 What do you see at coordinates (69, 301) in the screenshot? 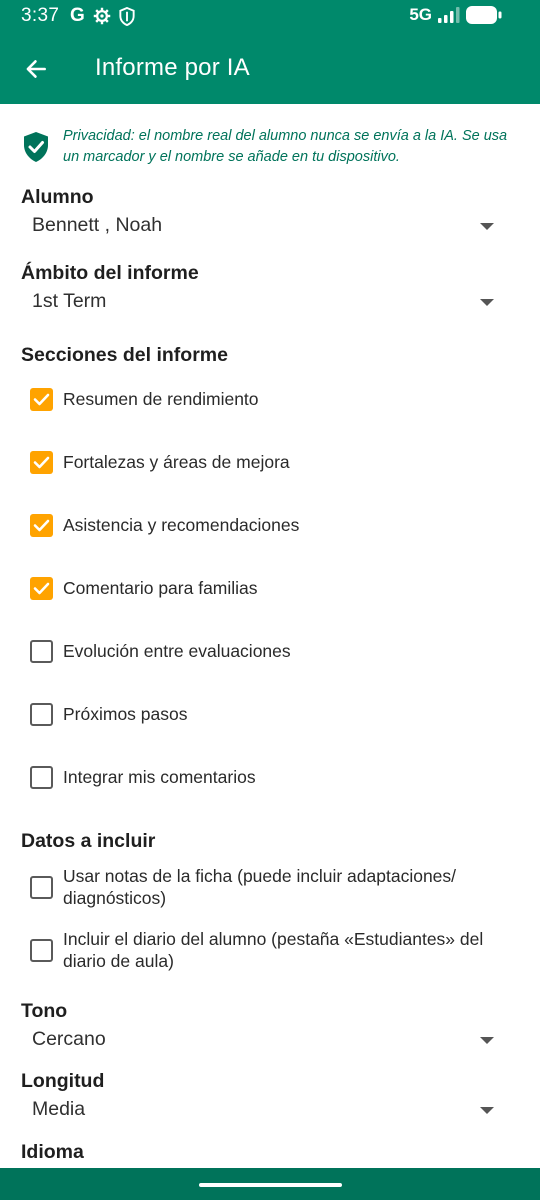
I see `scope-value: 1st Term` at bounding box center [69, 301].